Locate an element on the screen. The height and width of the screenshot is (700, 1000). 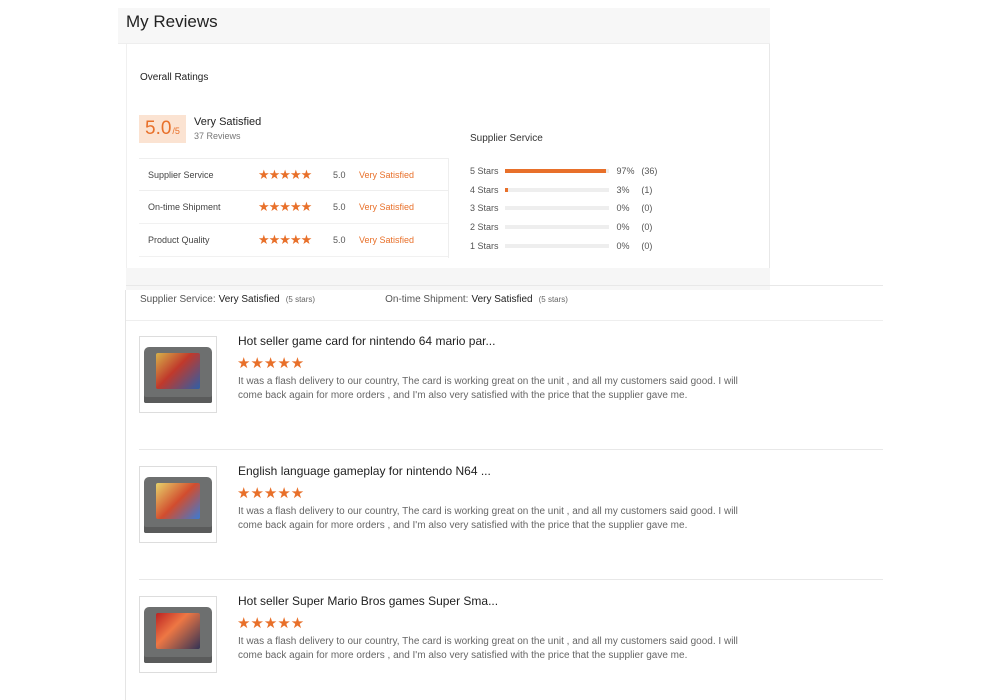
distribution-percent: 97% is located at coordinates (625, 171).